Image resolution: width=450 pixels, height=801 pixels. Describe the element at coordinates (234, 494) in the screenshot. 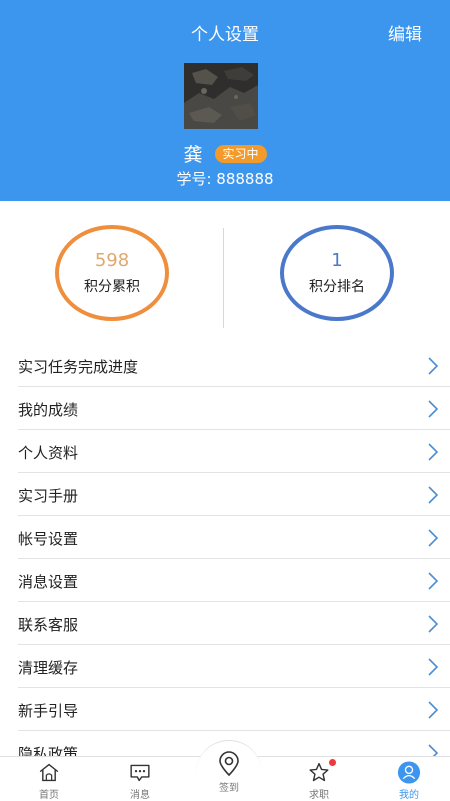

I see `menu-item-internship-handbook: 实习手册` at that location.